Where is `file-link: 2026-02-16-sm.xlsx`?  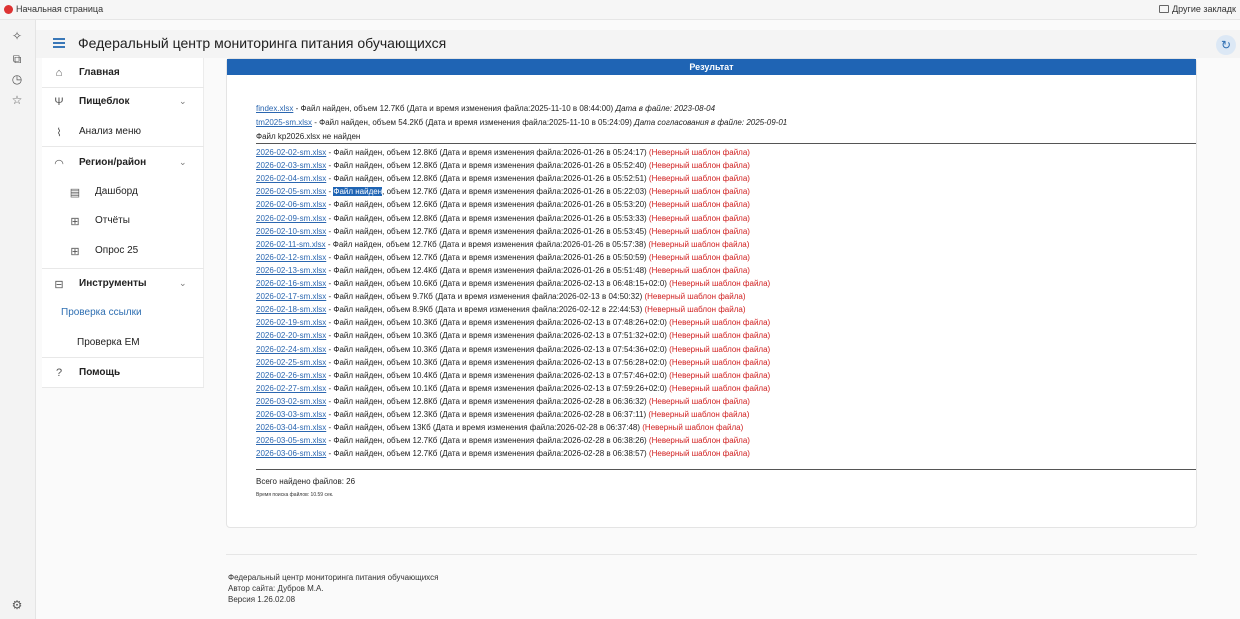 file-link: 2026-02-16-sm.xlsx is located at coordinates (291, 283).